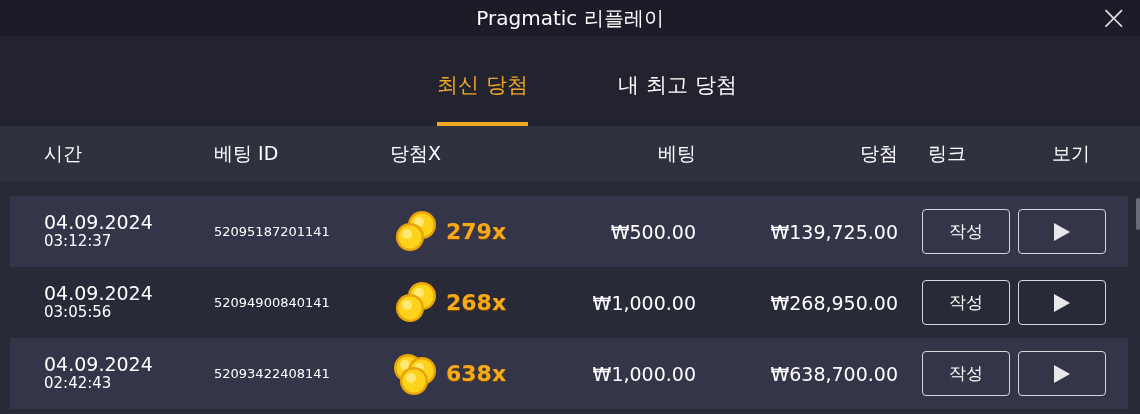 Image resolution: width=1140 pixels, height=414 pixels. I want to click on multiplier: 268x, so click(476, 302).